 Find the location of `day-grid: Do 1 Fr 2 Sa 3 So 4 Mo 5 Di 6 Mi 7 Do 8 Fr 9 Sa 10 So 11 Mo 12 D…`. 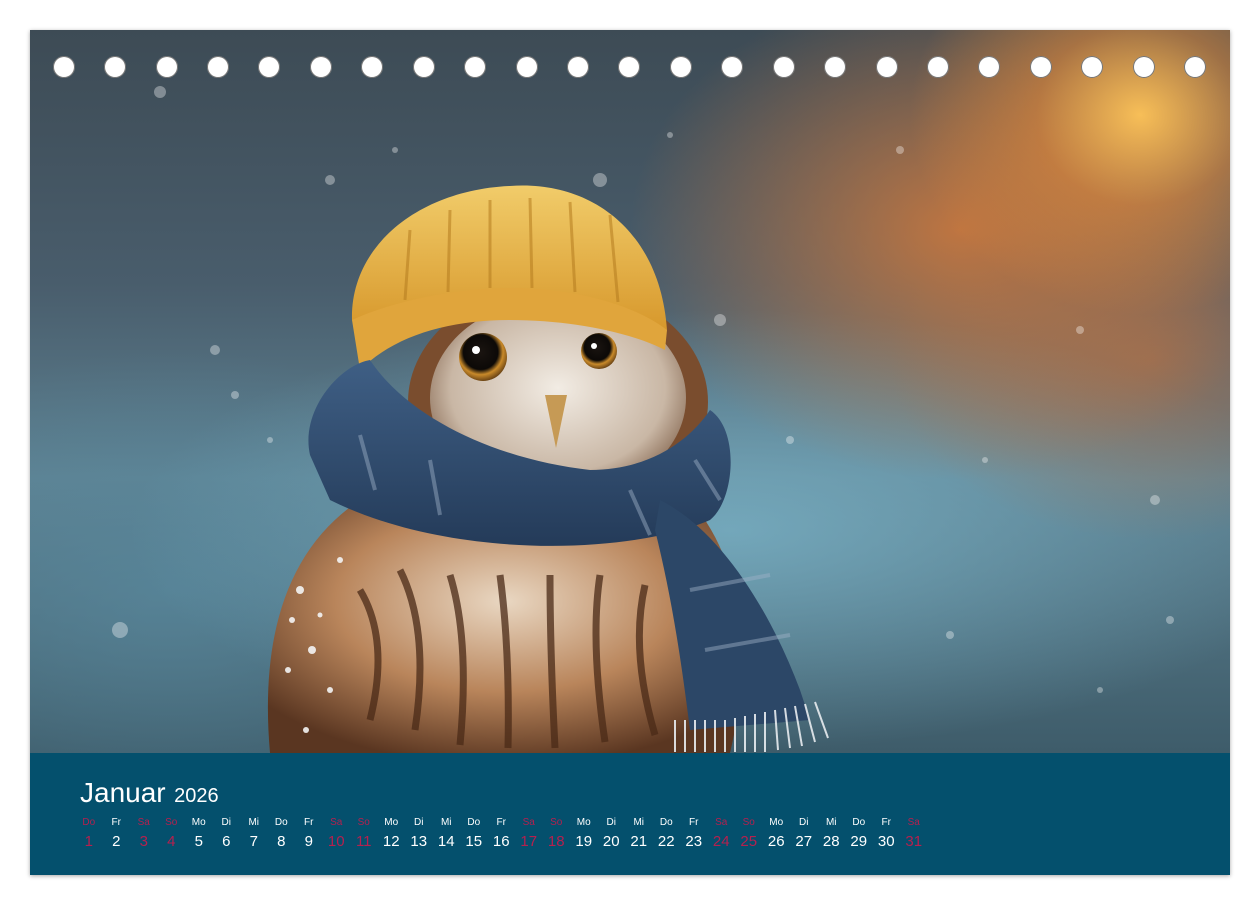

day-grid: Do 1 Fr 2 Sa 3 So 4 Mo 5 Di 6 Mi 7 Do 8 Fr 9 Sa 10 So 11 Mo 12 D… is located at coordinates (525, 836).